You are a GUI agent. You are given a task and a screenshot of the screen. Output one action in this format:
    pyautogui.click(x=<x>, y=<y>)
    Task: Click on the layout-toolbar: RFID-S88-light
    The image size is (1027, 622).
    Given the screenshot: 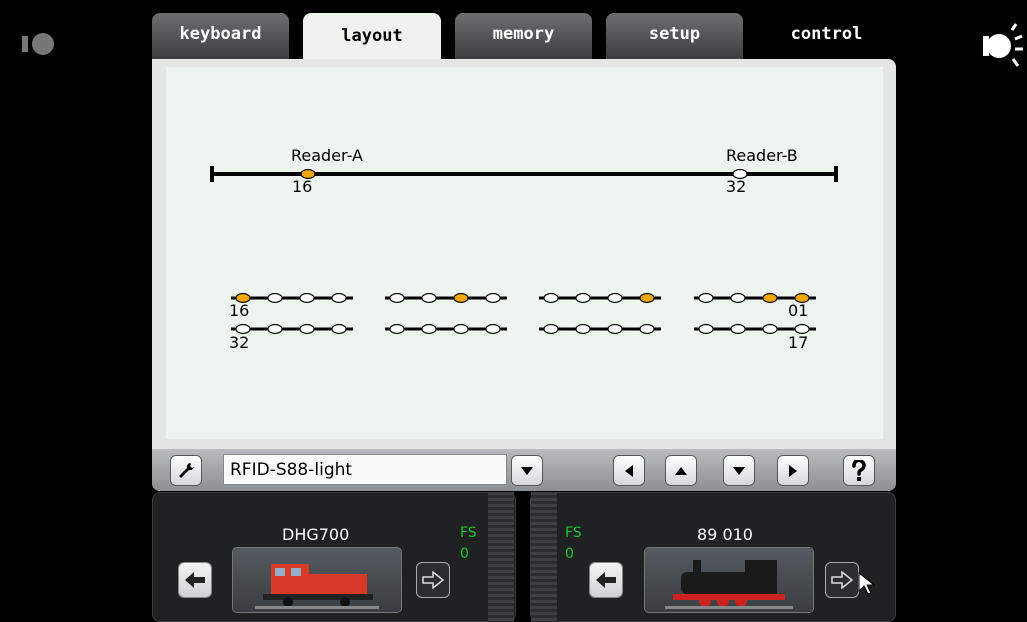 What is the action you would take?
    pyautogui.click(x=524, y=470)
    